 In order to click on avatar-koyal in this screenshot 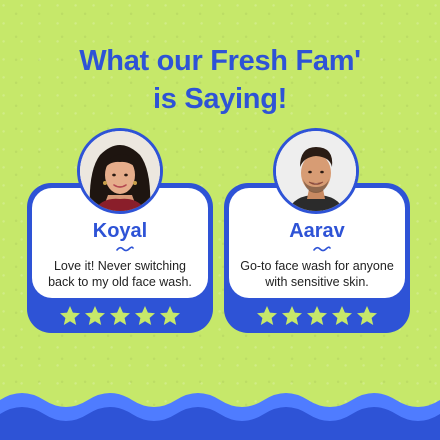, I will do `click(120, 171)`.